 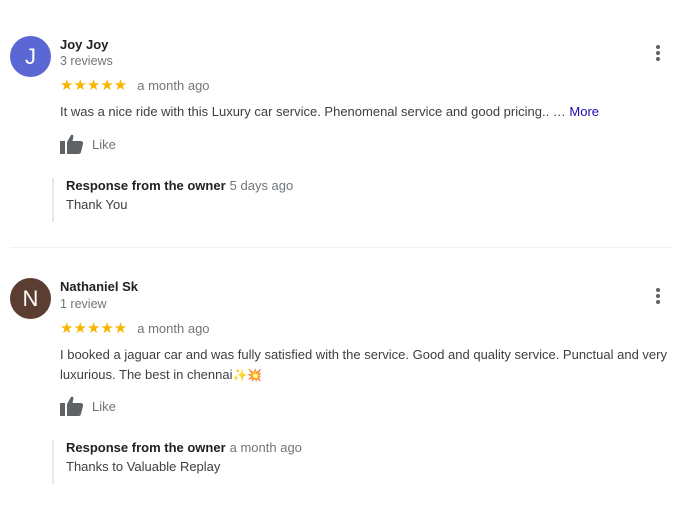 I want to click on review-count: 1 review, so click(x=83, y=304).